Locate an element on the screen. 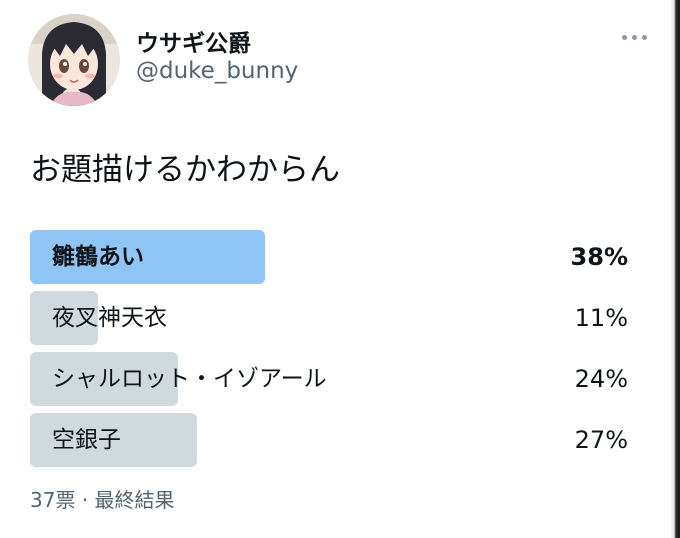 The image size is (680, 538). display-name: ウサギ公爵 is located at coordinates (193, 41).